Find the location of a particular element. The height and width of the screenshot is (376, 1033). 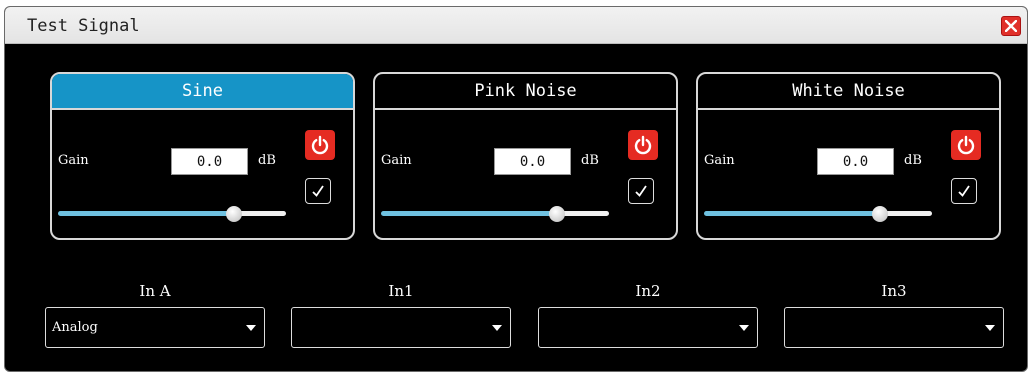

close-button is located at coordinates (1011, 26).